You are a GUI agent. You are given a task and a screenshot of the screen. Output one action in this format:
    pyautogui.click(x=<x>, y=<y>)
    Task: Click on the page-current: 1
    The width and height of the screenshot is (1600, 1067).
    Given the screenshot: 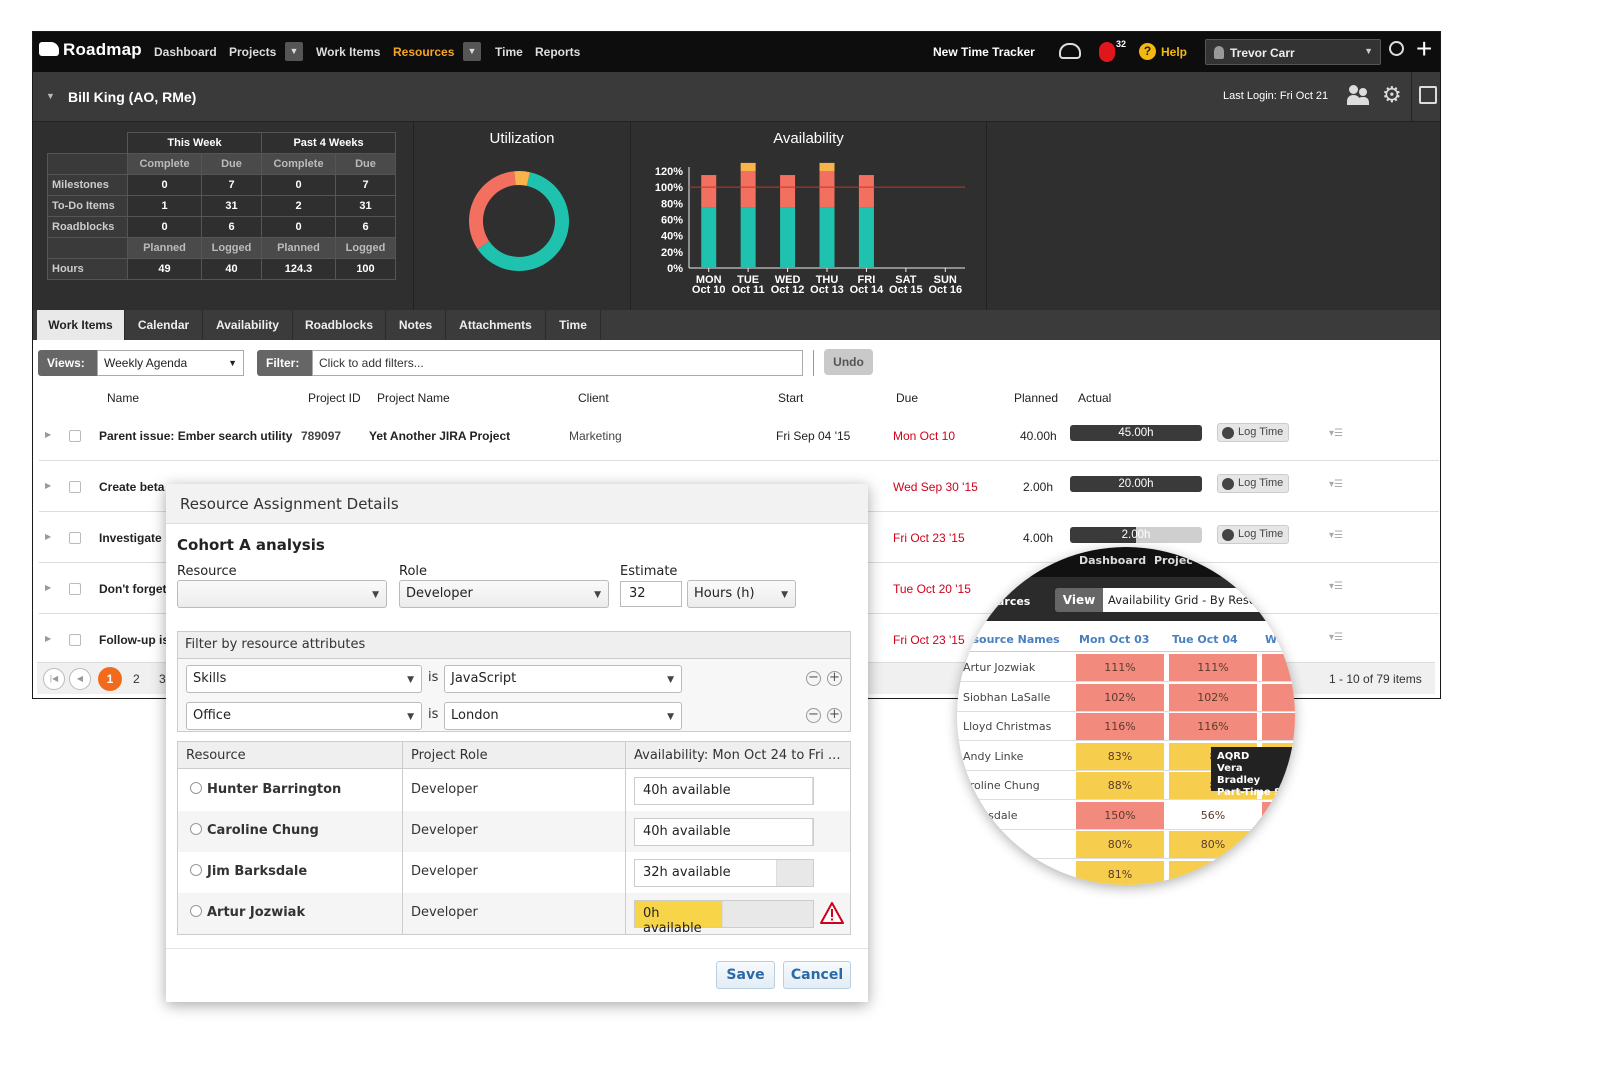 What is the action you would take?
    pyautogui.click(x=110, y=679)
    